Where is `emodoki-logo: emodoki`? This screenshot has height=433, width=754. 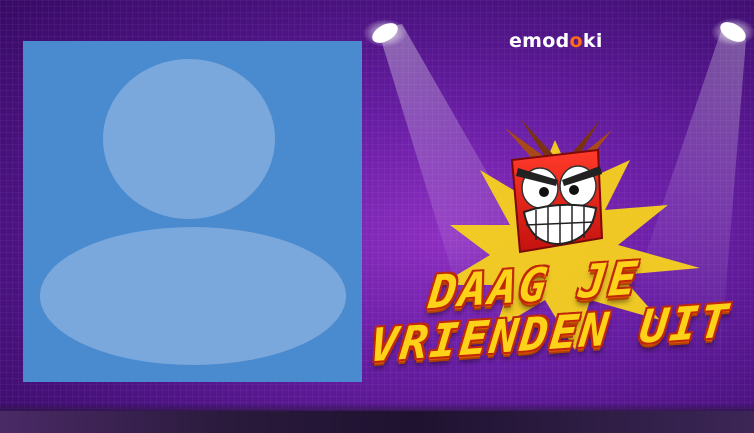
emodoki-logo: emodoki is located at coordinates (556, 41).